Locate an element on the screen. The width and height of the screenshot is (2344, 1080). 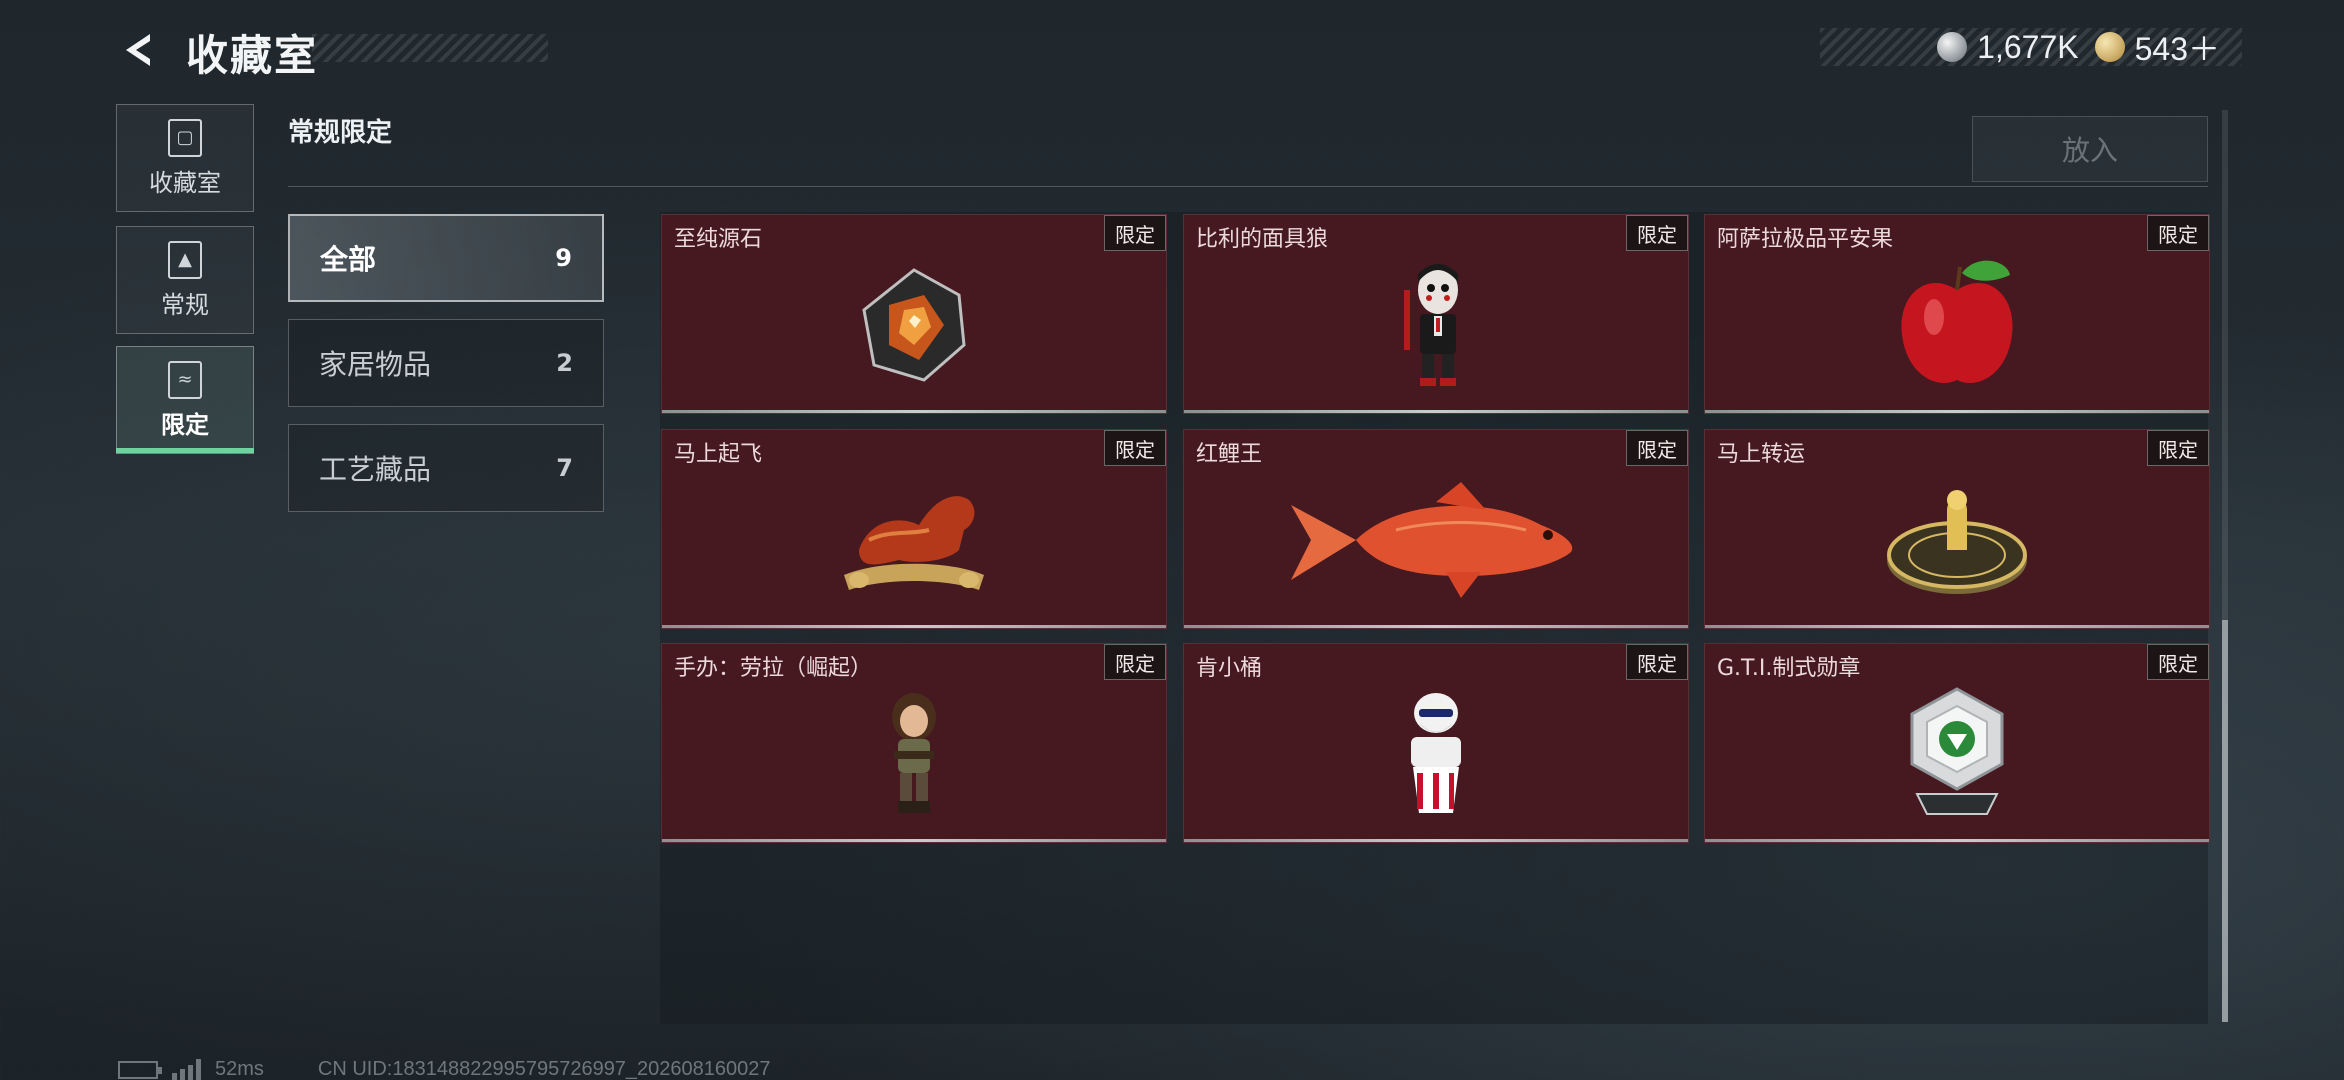
silver-coin-icon is located at coordinates (1952, 47).